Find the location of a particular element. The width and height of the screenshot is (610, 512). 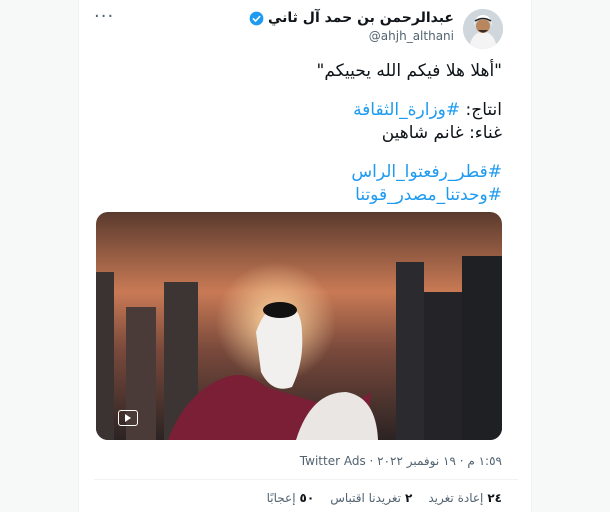

retweets-label: إعادة تغريد is located at coordinates (456, 498).